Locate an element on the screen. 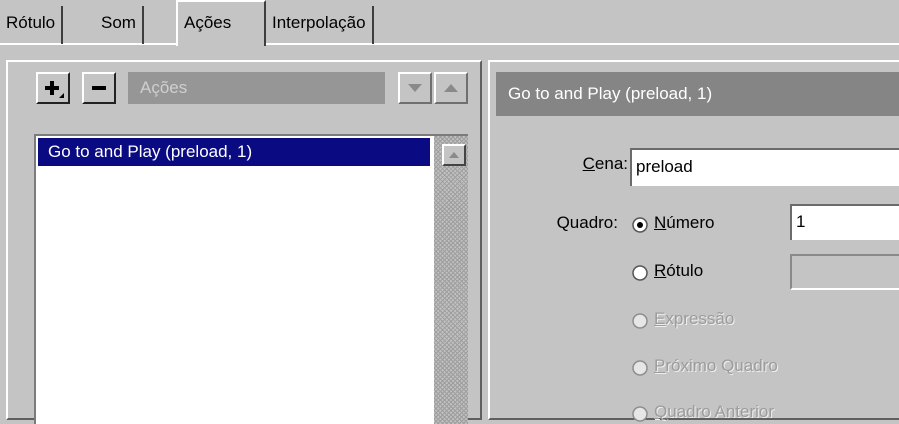 Image resolution: width=899 pixels, height=424 pixels. frame-label: Quadro: is located at coordinates (587, 222).